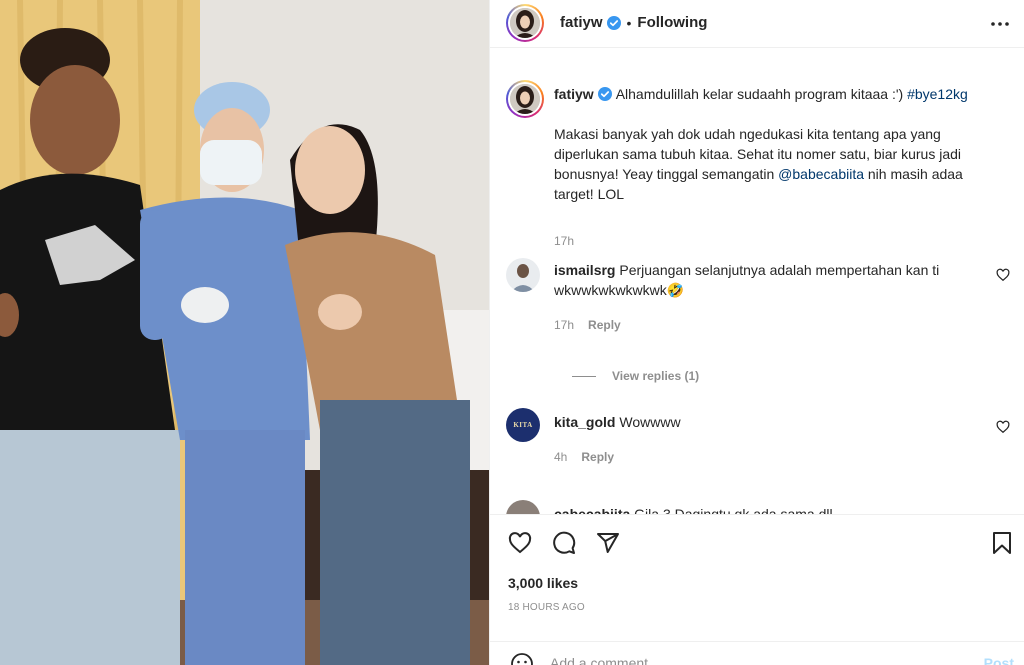 The height and width of the screenshot is (665, 1024). I want to click on commenter-avatar: KITA, so click(523, 425).